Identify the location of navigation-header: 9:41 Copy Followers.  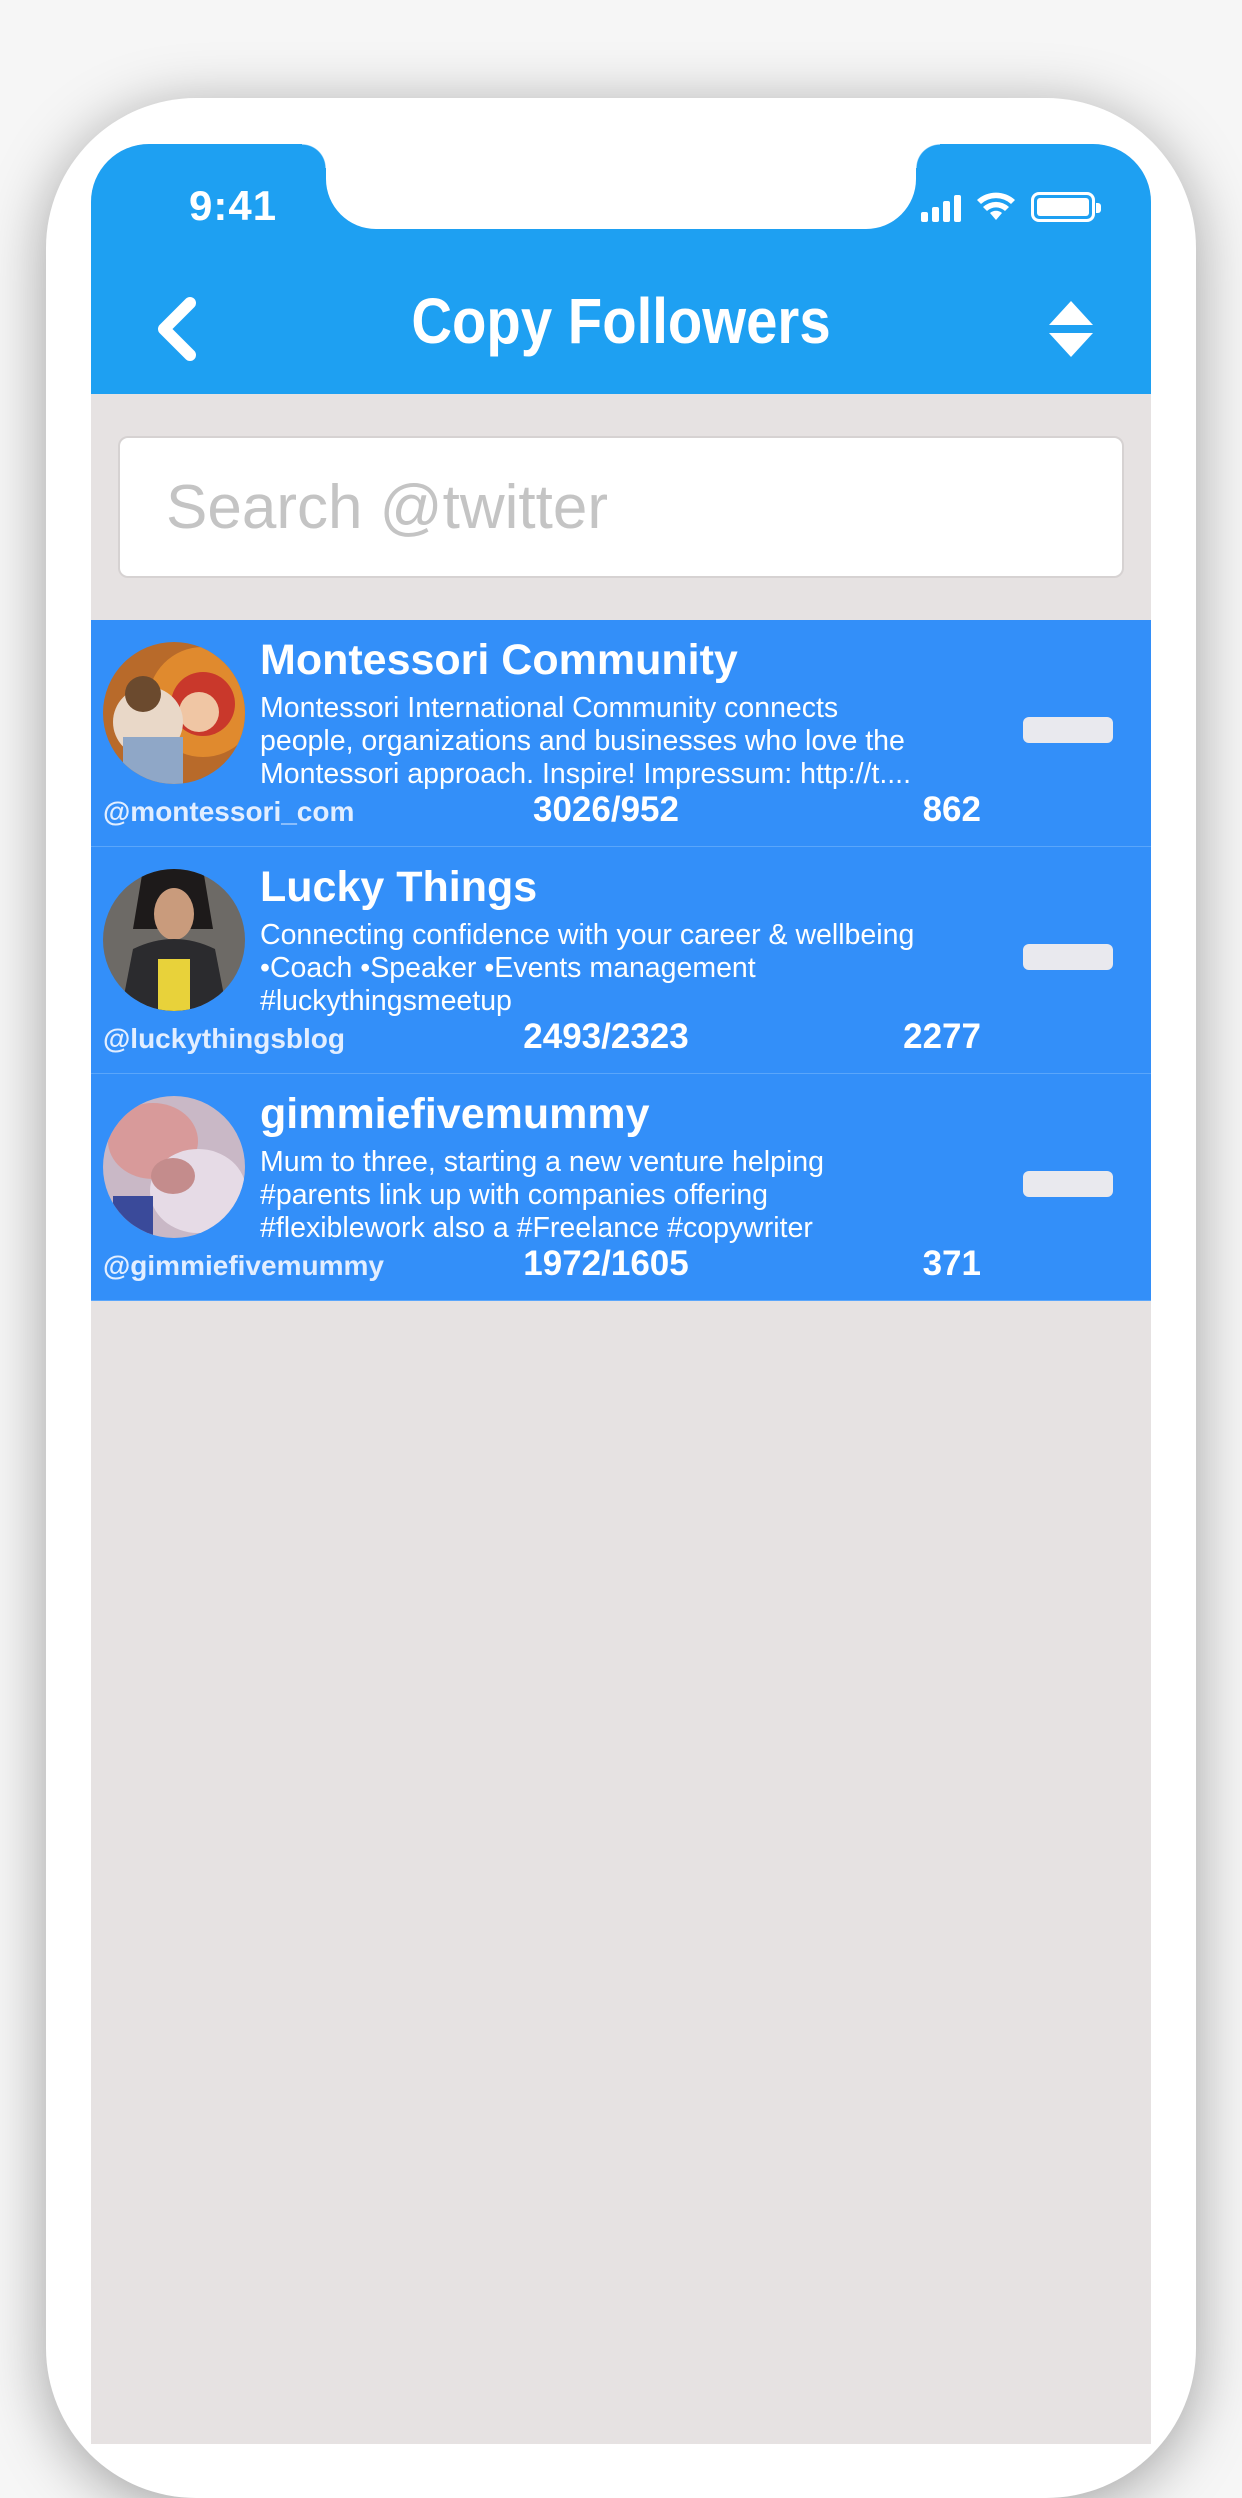
(621, 269).